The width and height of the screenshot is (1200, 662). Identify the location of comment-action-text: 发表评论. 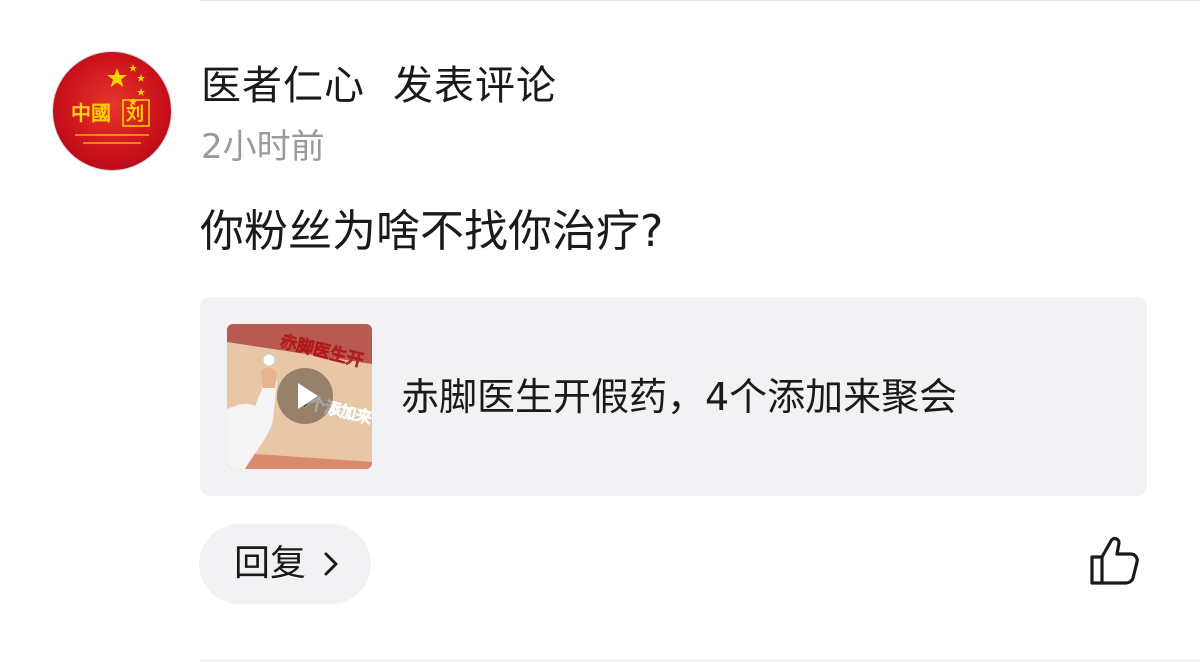
(475, 86).